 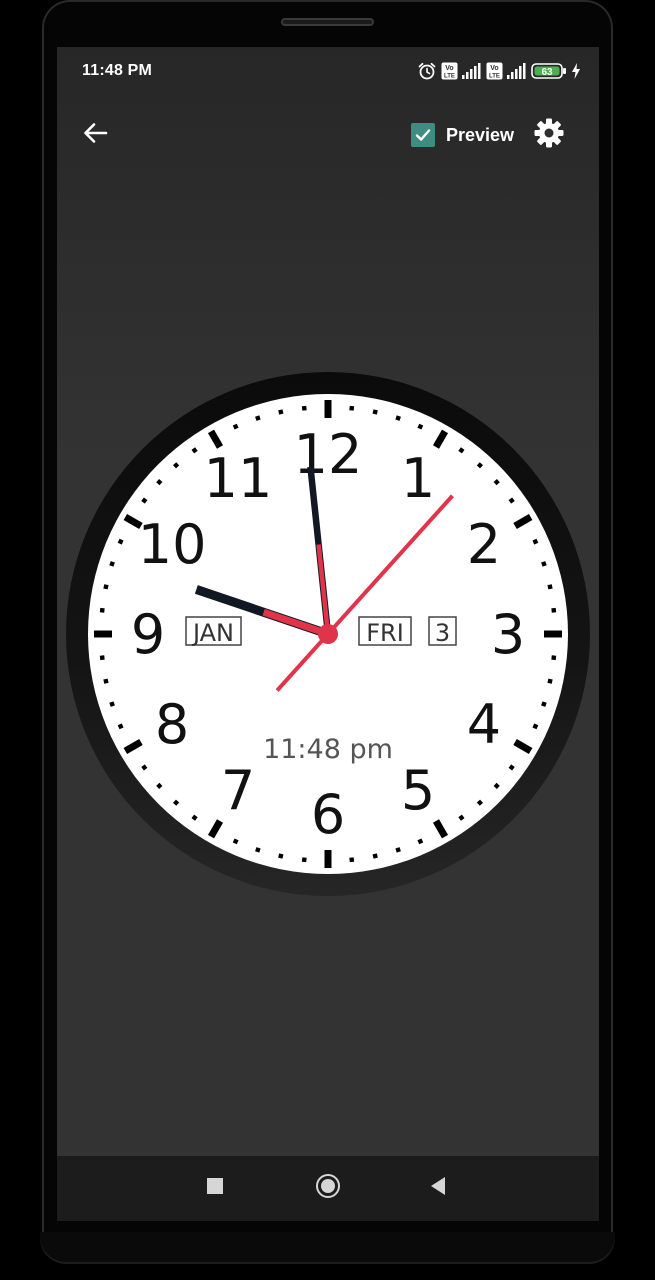 I want to click on svg-text: Vo, so click(x=494, y=68).